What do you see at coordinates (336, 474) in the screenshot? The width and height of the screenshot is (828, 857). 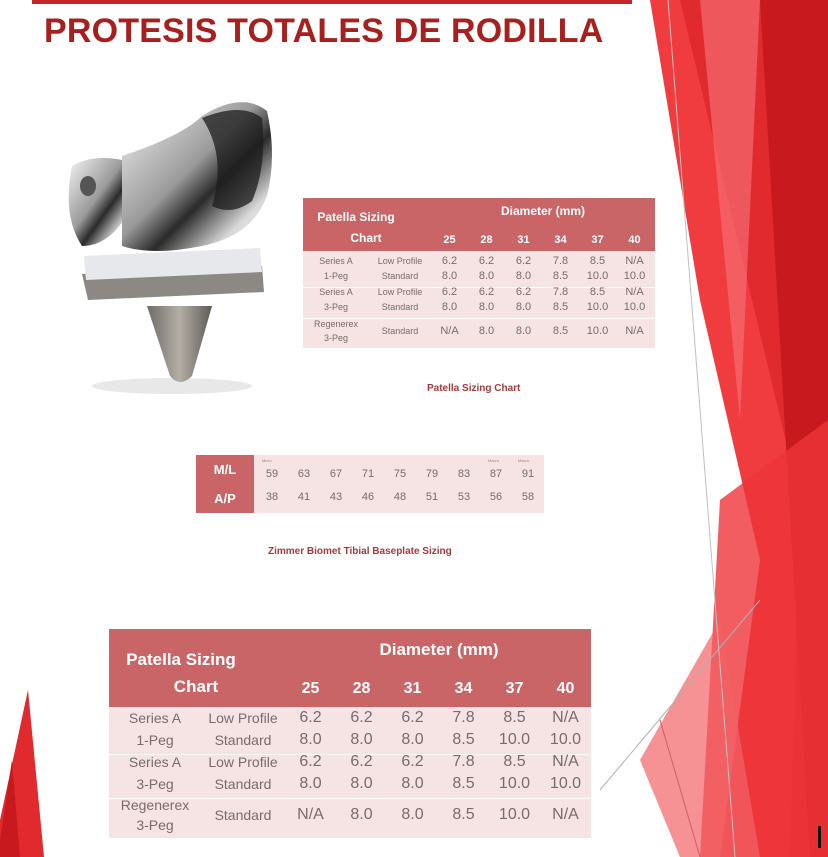 I see `table-cell: 67` at bounding box center [336, 474].